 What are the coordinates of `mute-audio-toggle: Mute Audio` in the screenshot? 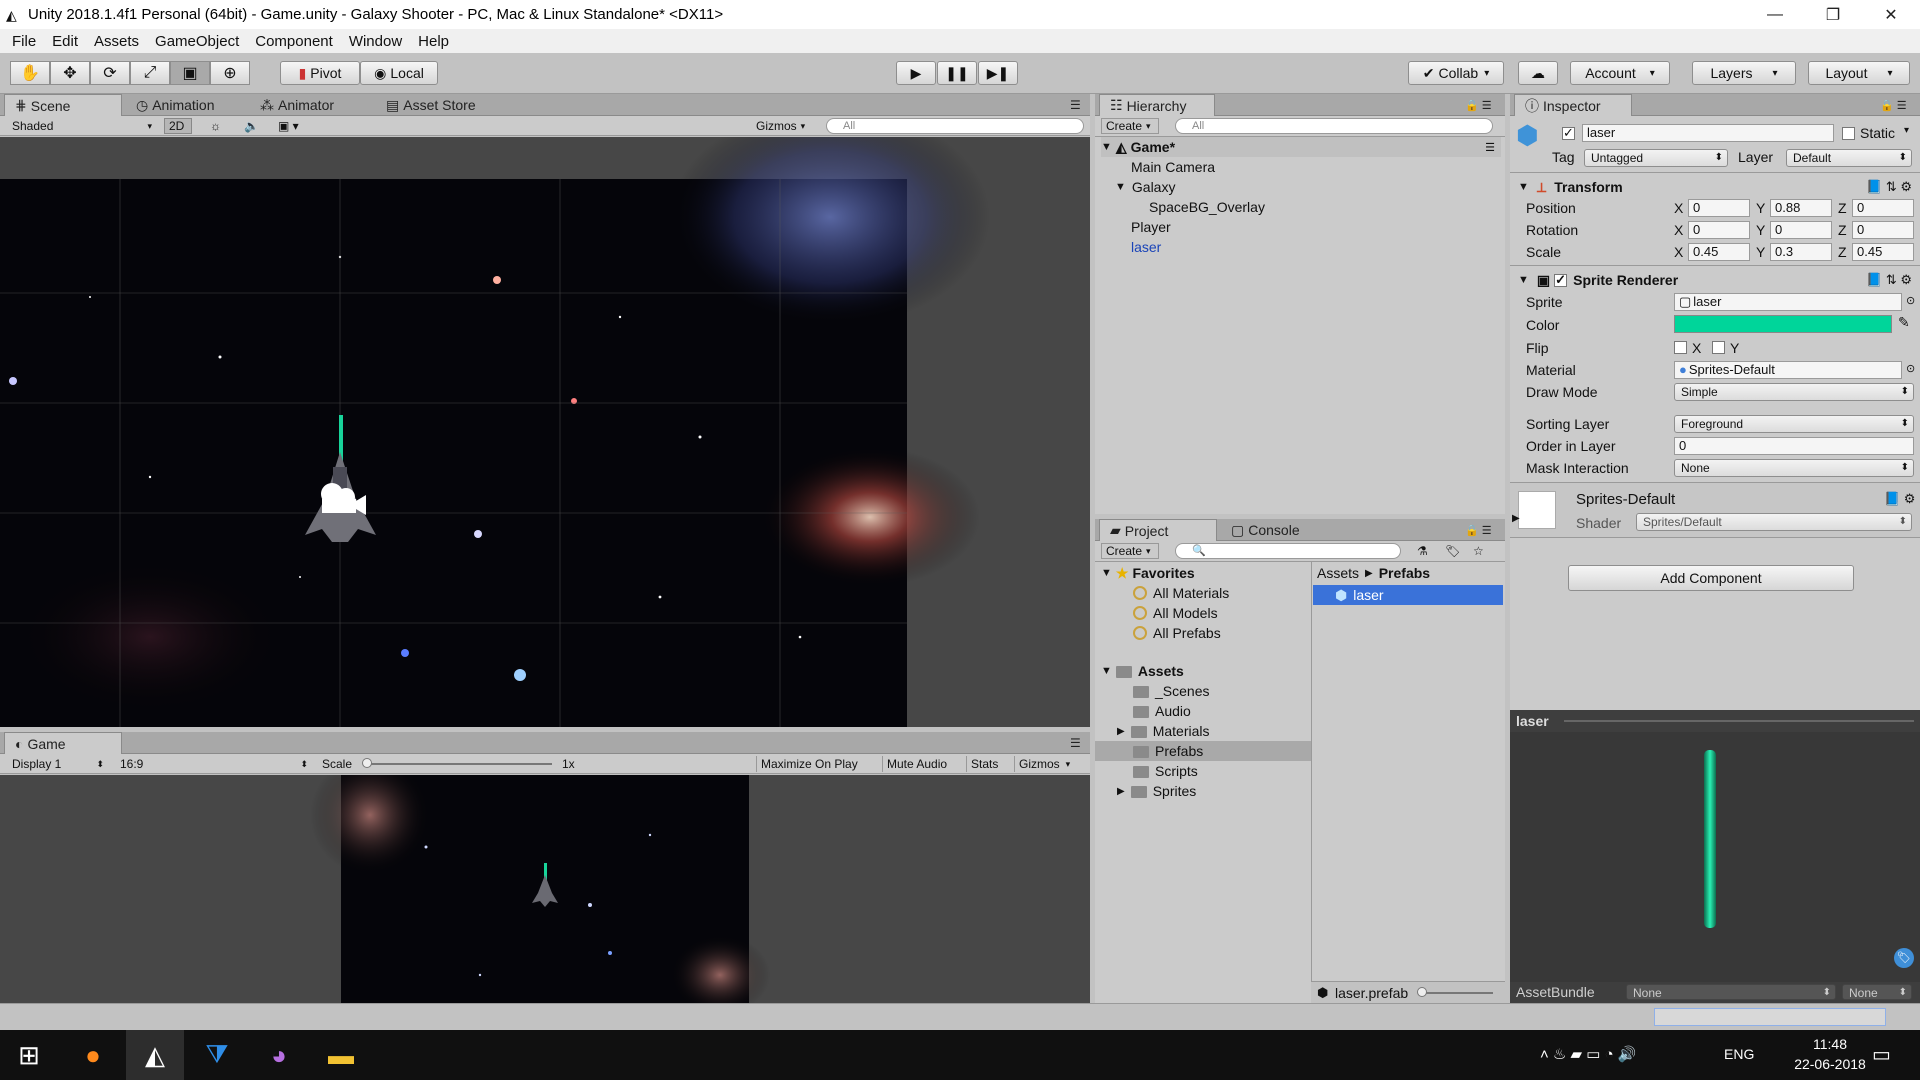 It's located at (916, 764).